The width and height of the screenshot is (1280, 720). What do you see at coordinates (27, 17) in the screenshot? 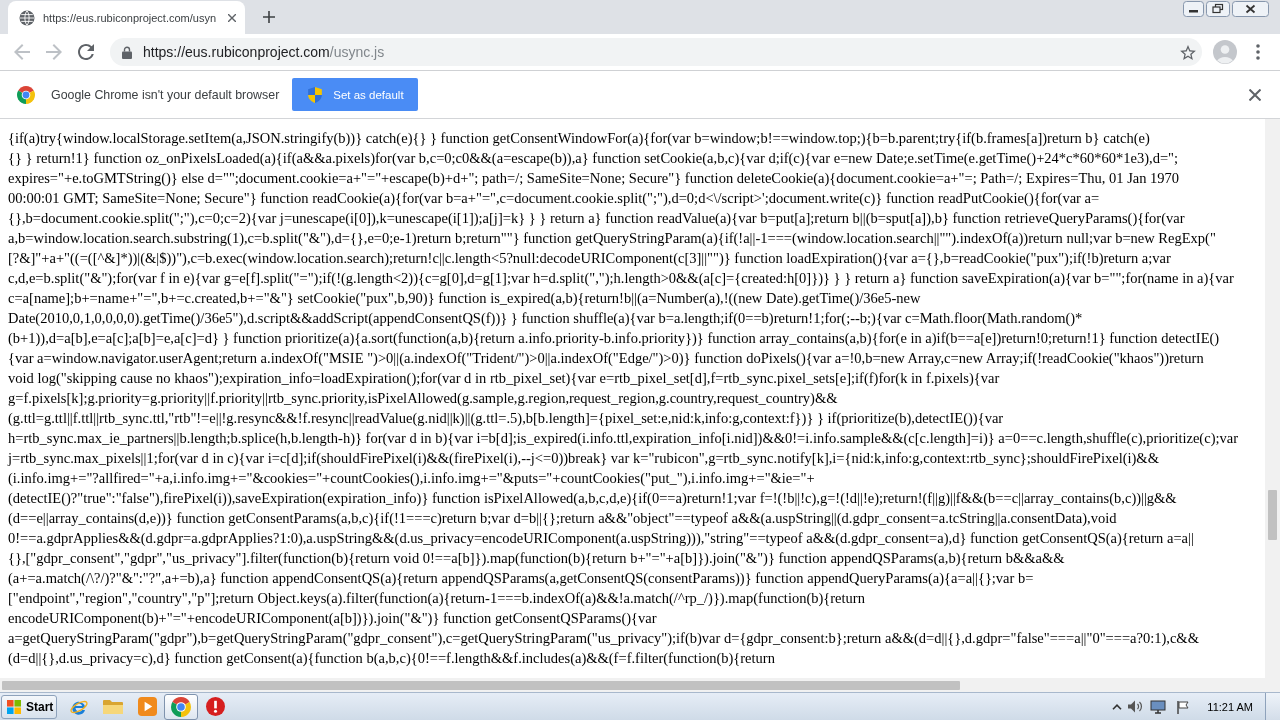
I see `globe-icon` at bounding box center [27, 17].